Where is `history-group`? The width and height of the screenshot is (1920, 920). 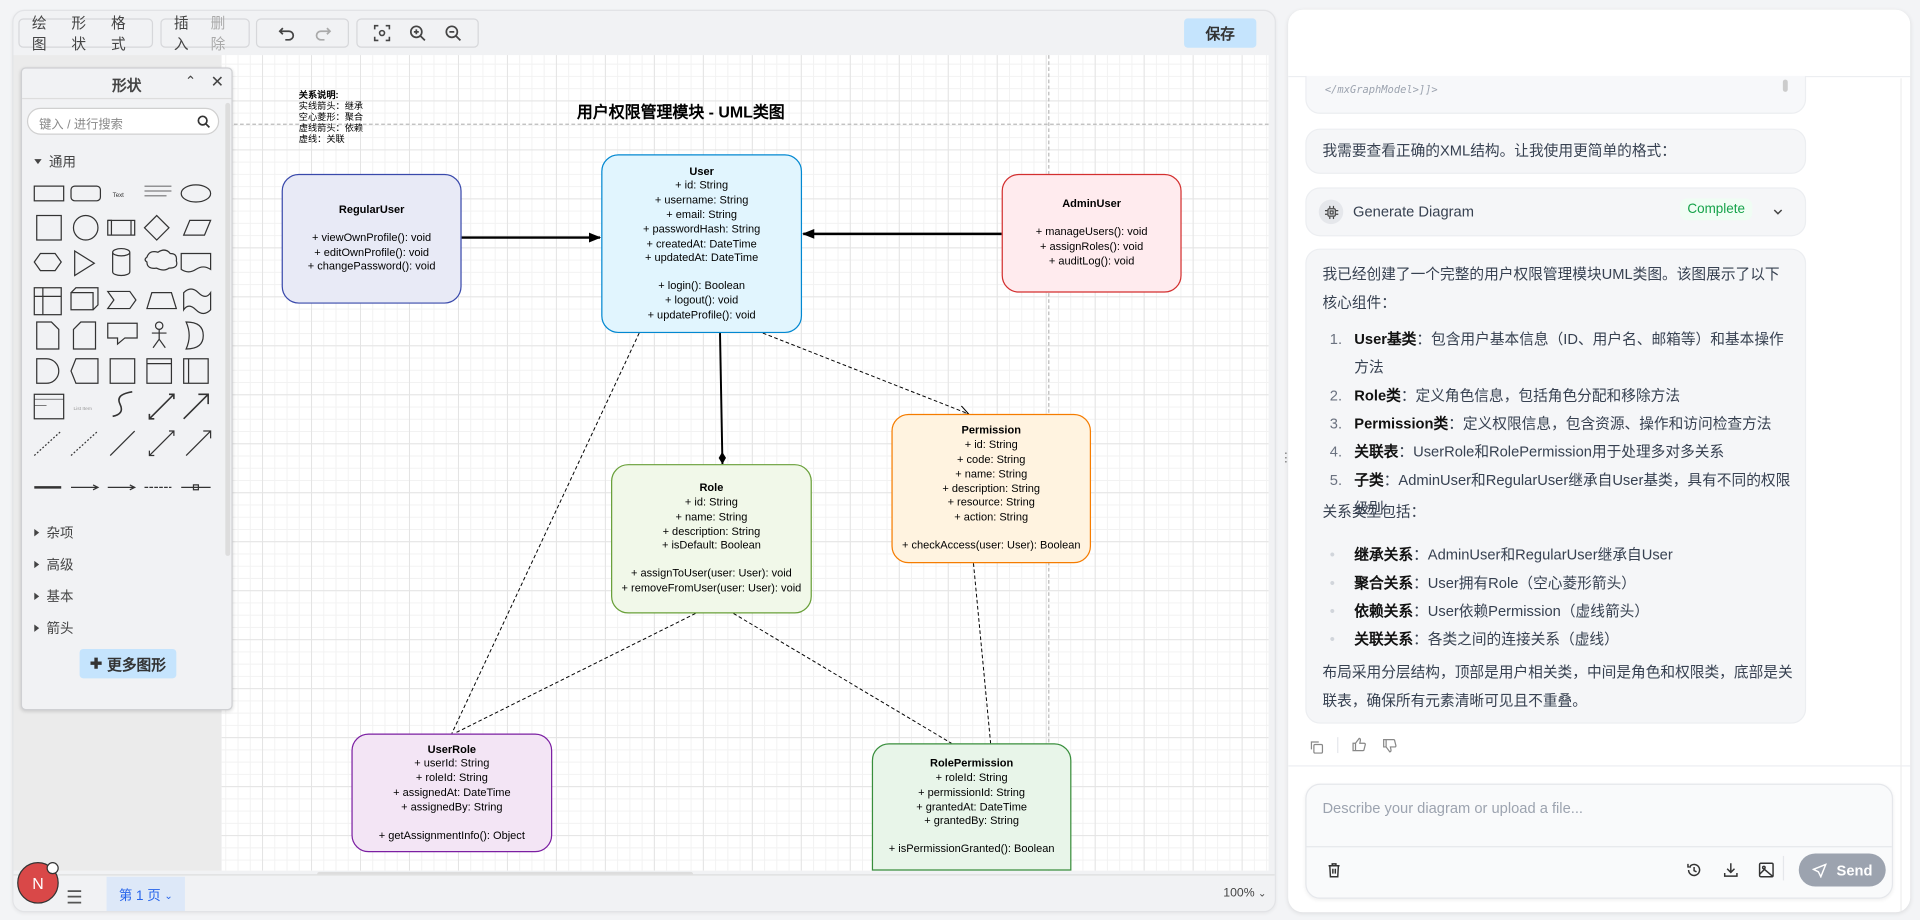 history-group is located at coordinates (302, 33).